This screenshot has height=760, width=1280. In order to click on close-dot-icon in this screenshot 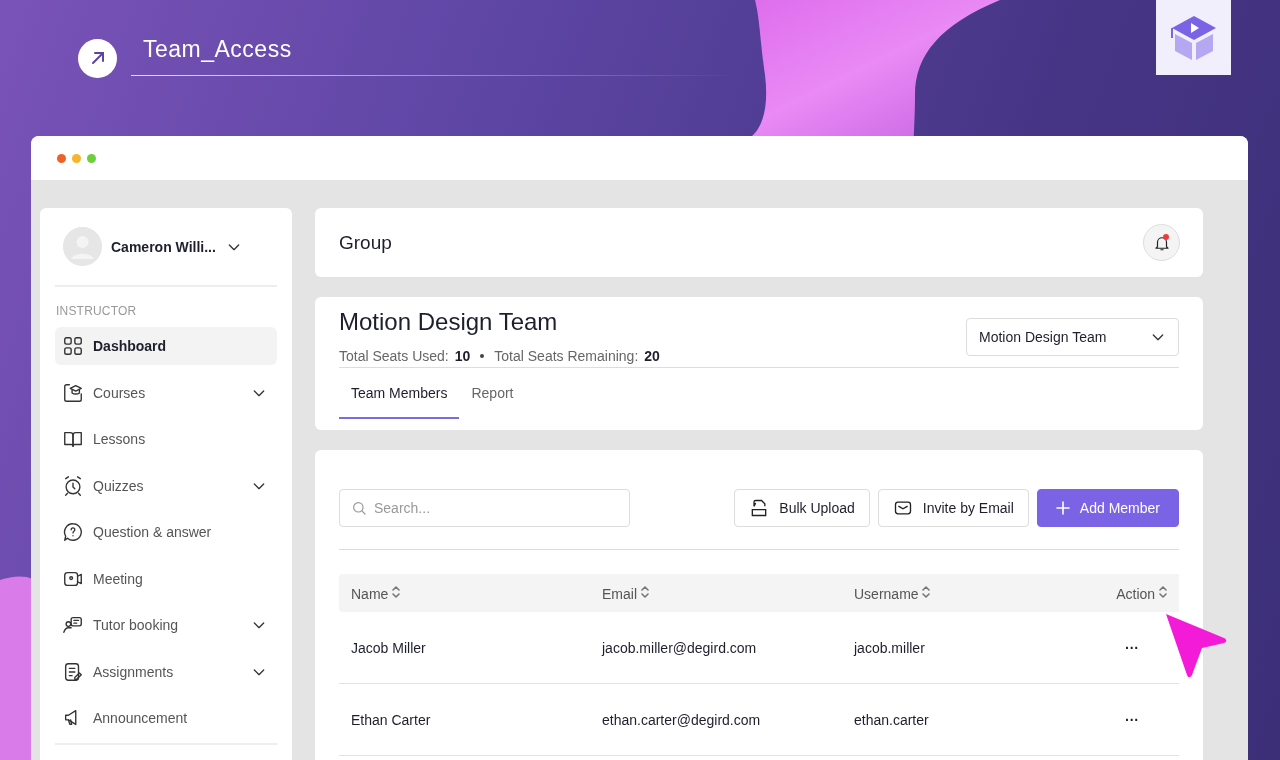, I will do `click(61, 158)`.